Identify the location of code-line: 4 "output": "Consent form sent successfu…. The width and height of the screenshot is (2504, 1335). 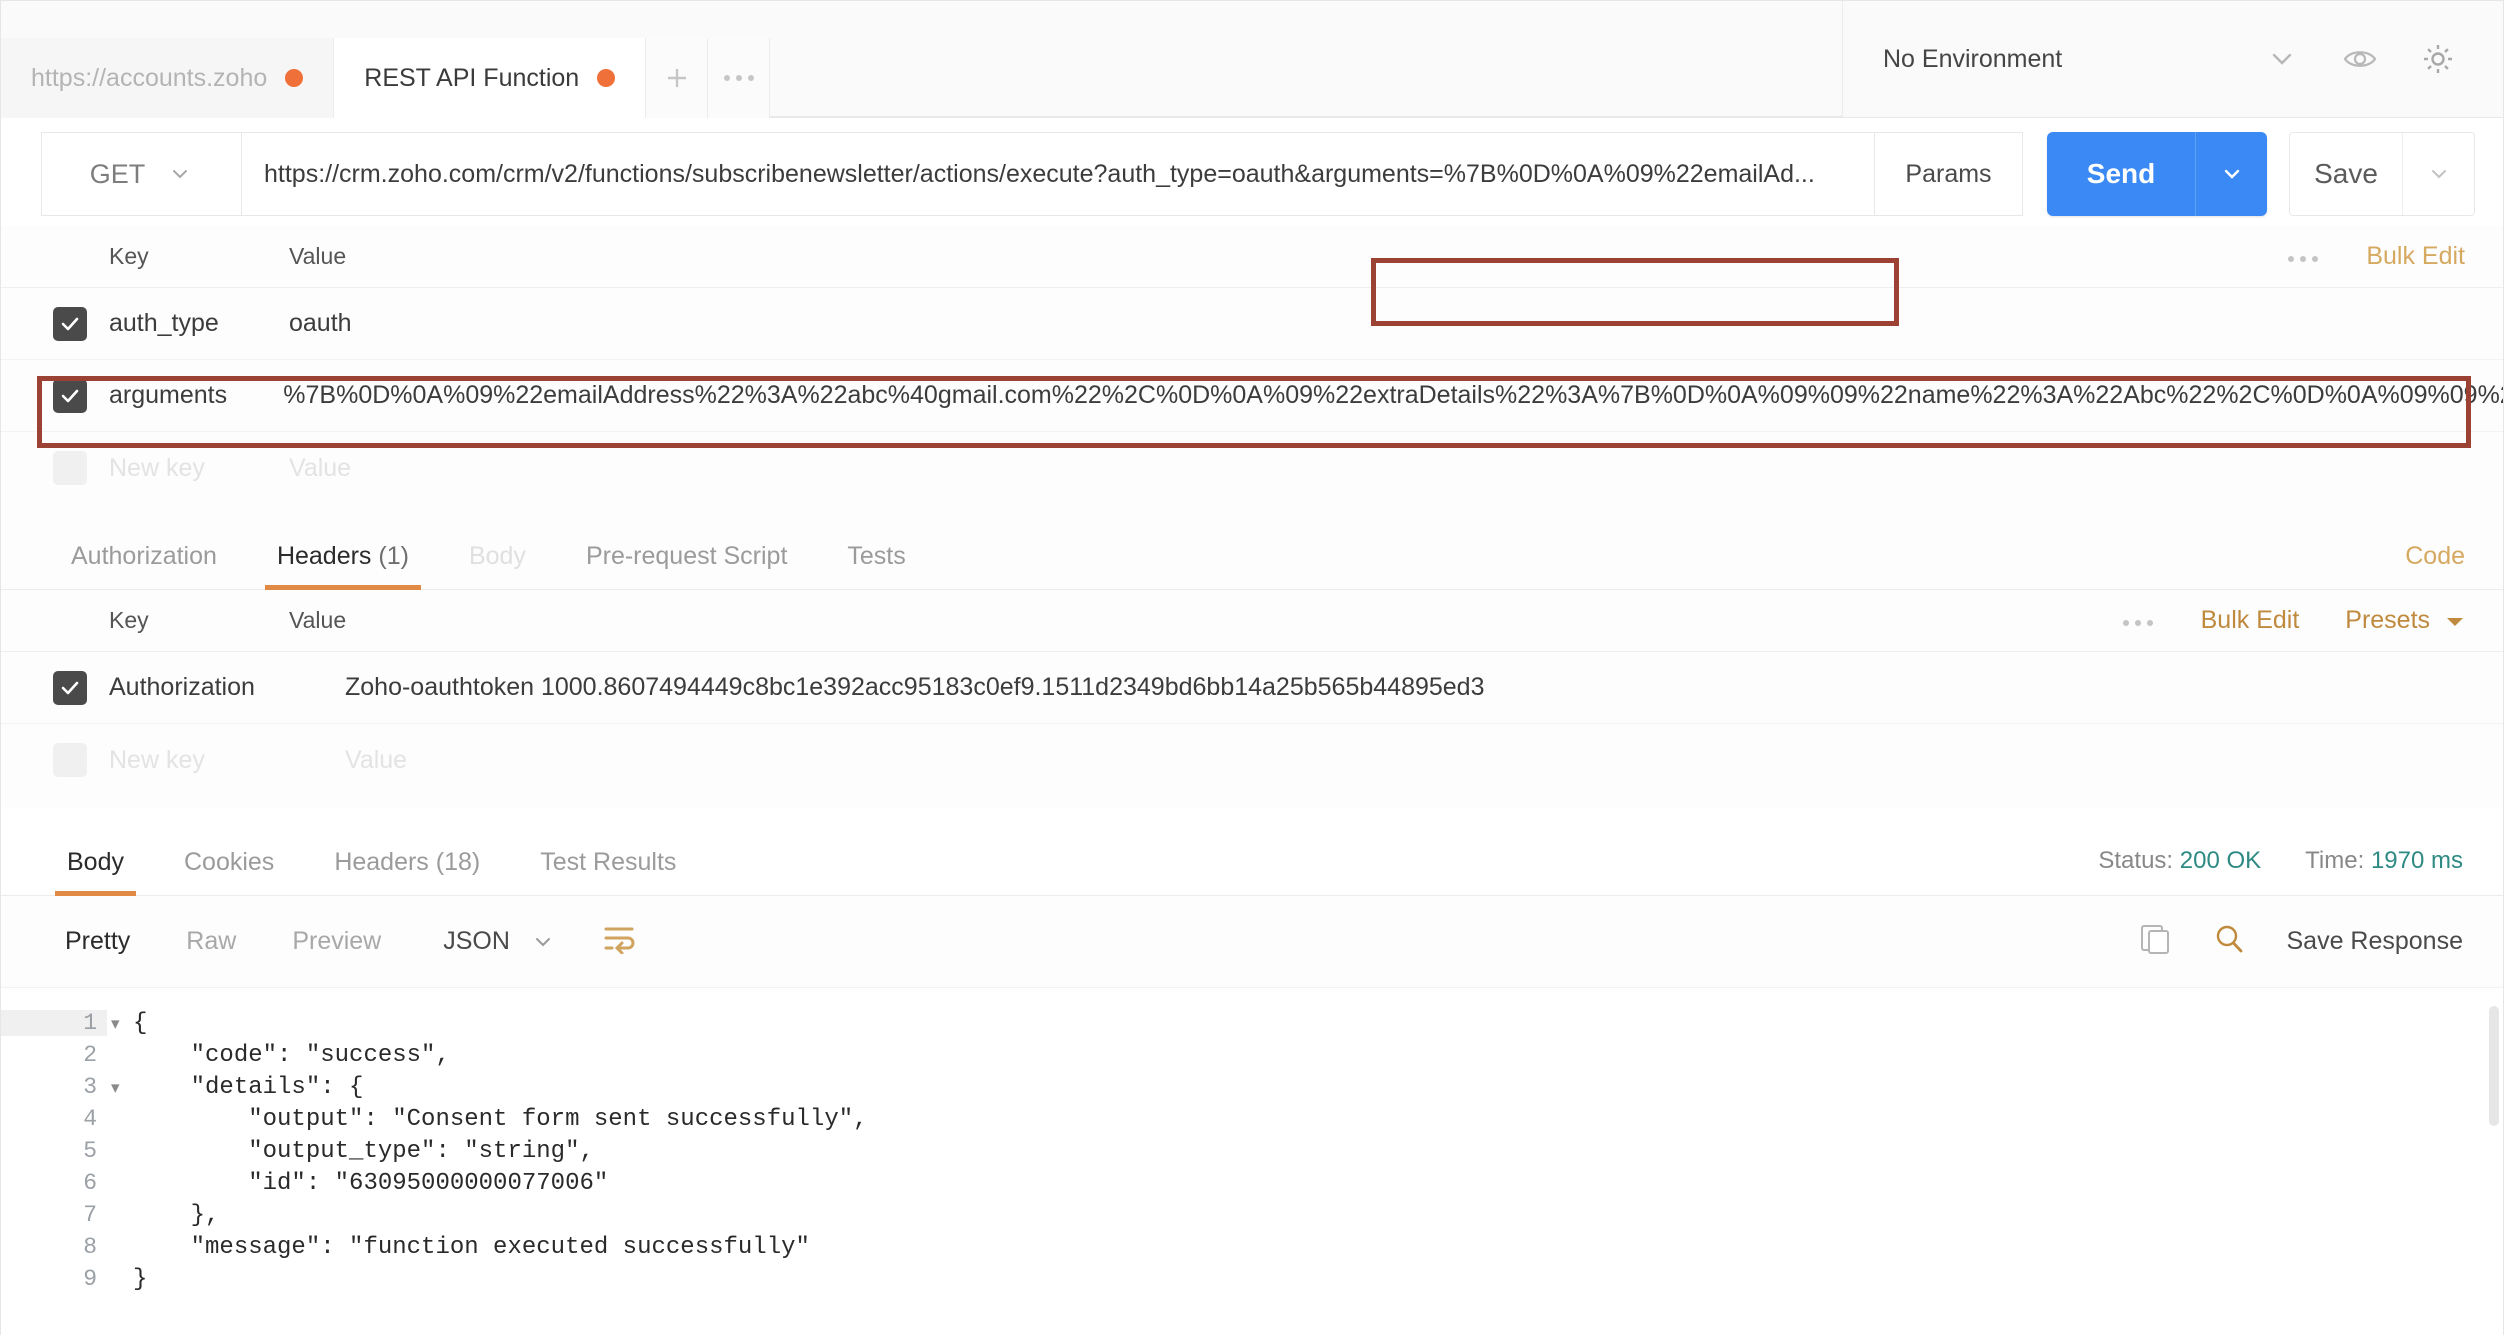
(1252, 1122).